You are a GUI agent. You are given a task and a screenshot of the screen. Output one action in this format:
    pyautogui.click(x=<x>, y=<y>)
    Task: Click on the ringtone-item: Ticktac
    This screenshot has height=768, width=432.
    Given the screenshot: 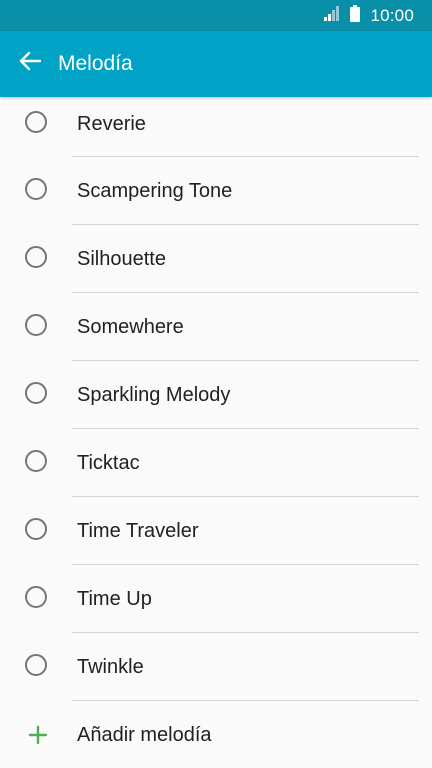 What is the action you would take?
    pyautogui.click(x=216, y=463)
    